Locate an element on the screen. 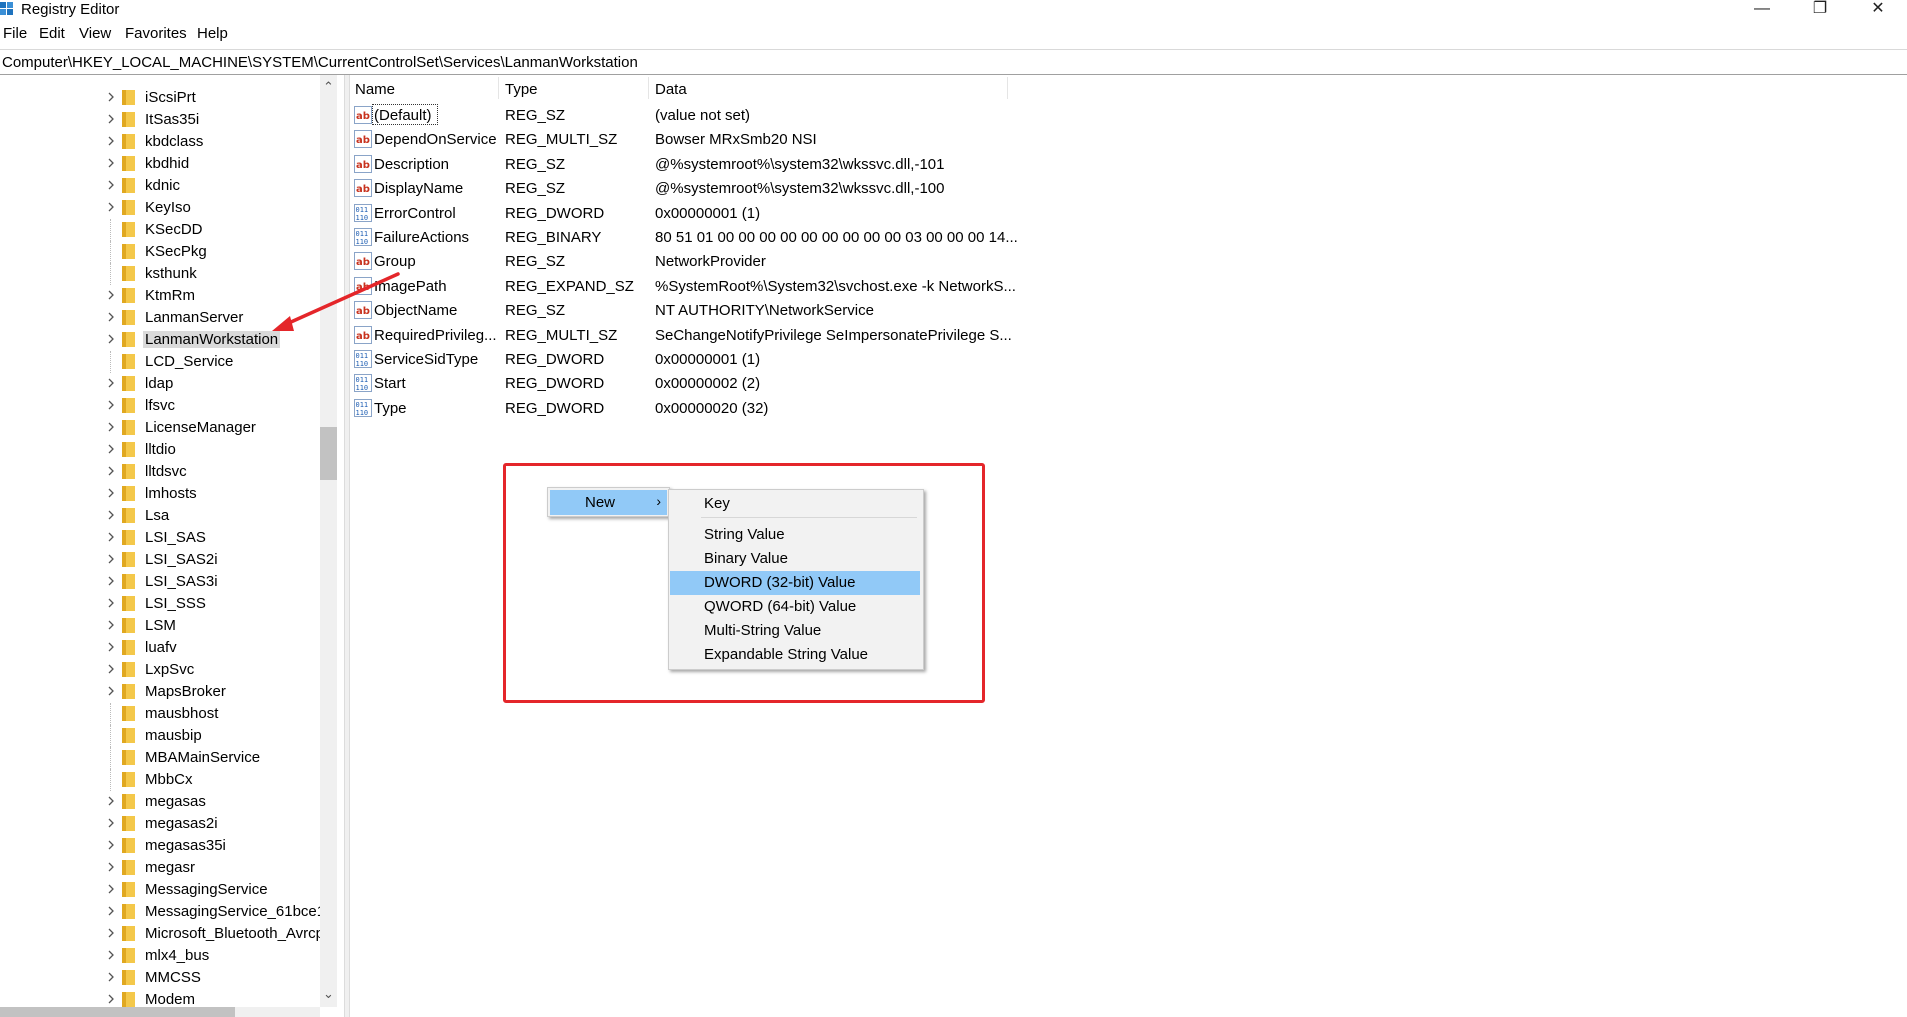 Image resolution: width=1907 pixels, height=1017 pixels. tree-item: lltdio is located at coordinates (160, 450).